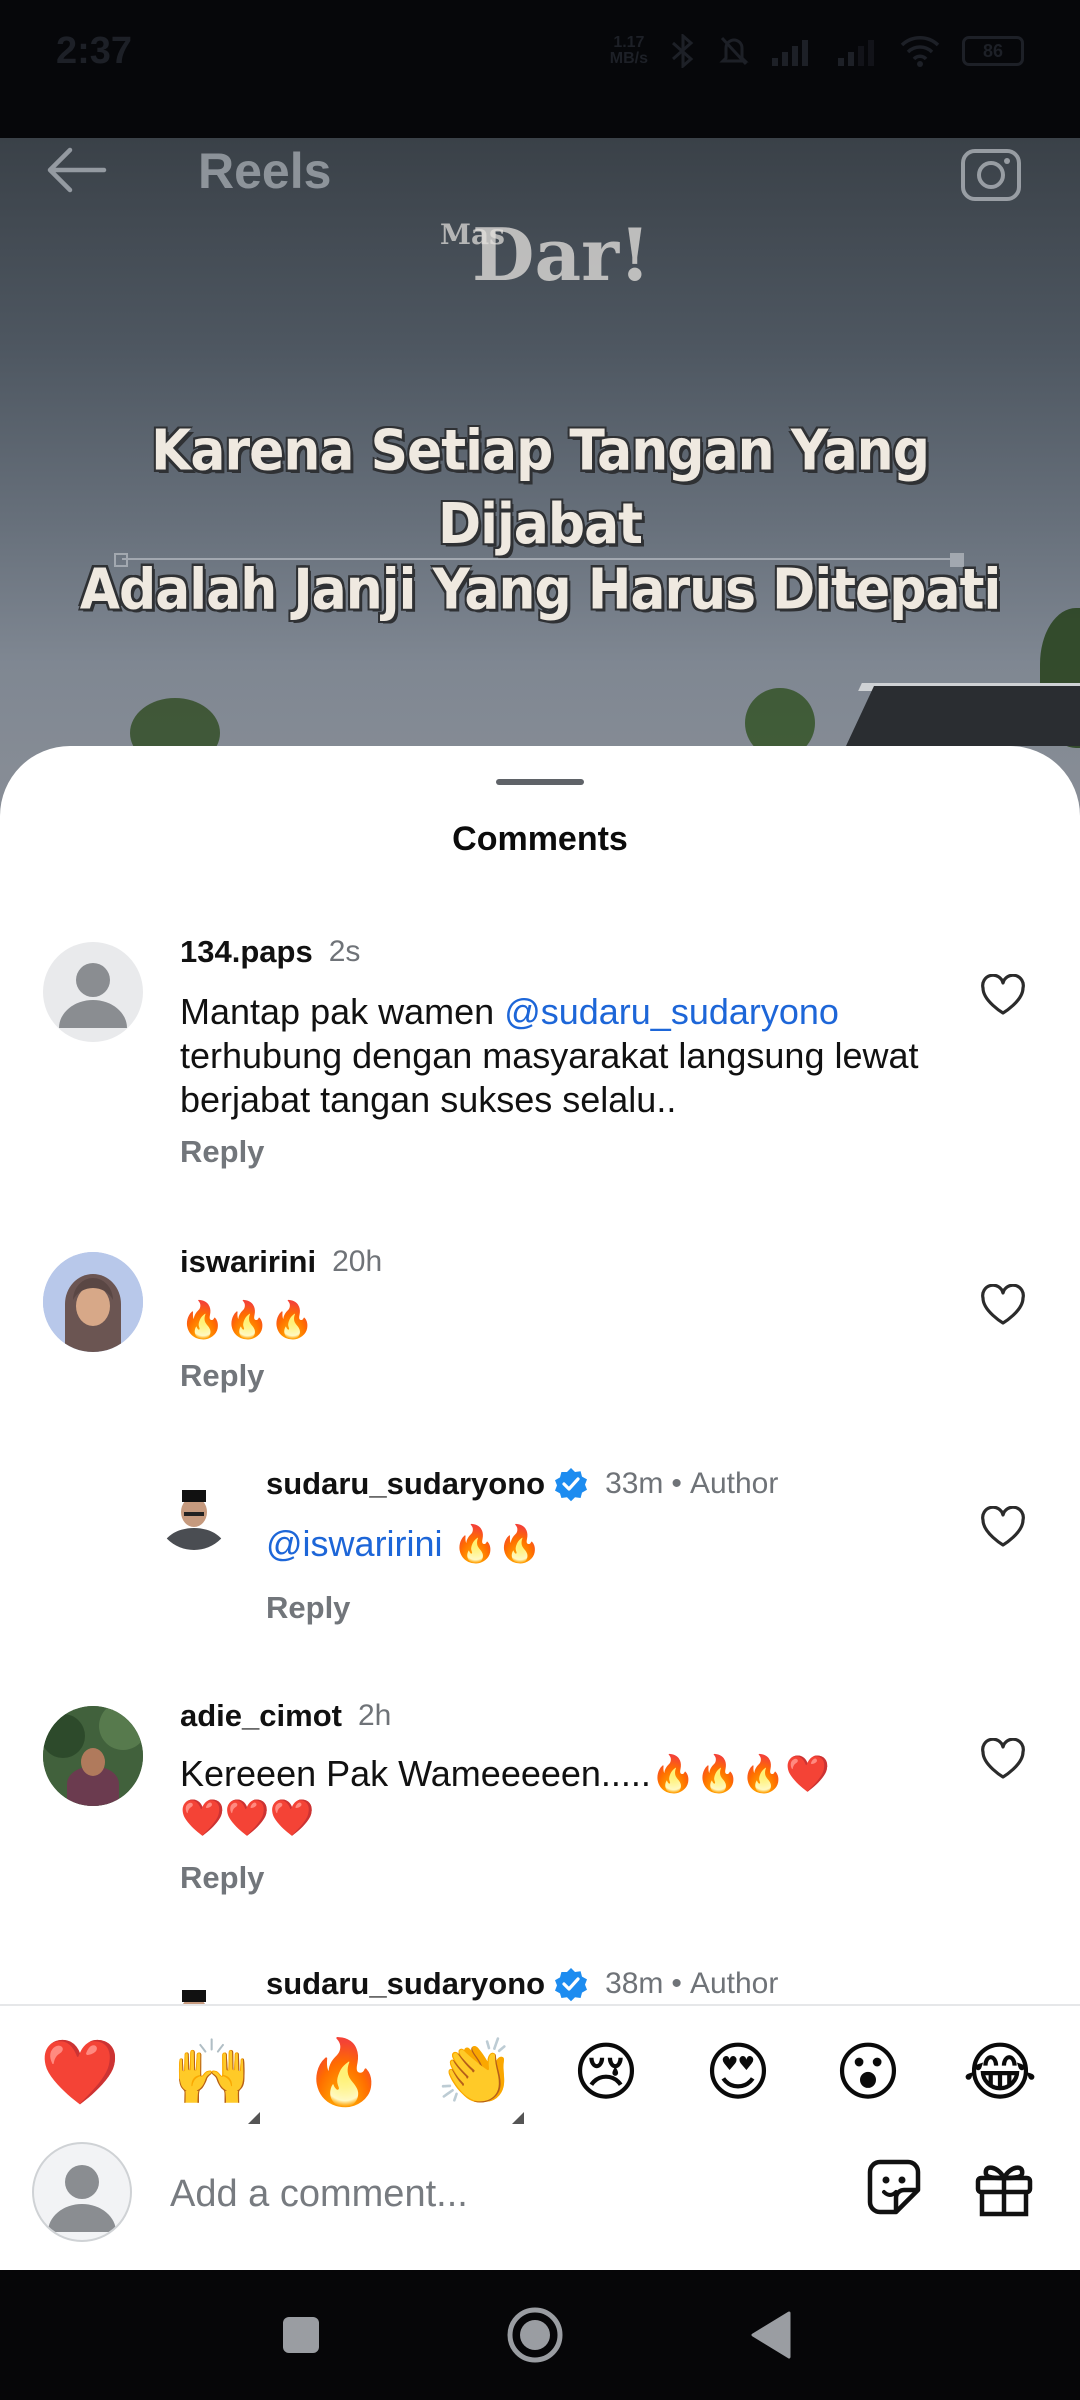 The image size is (1080, 2400). What do you see at coordinates (505, 1795) in the screenshot?
I see `comment-text: Kereeen Pak Wameeeeen.....🔥🔥🔥❤️ ❤️❤️❤️` at bounding box center [505, 1795].